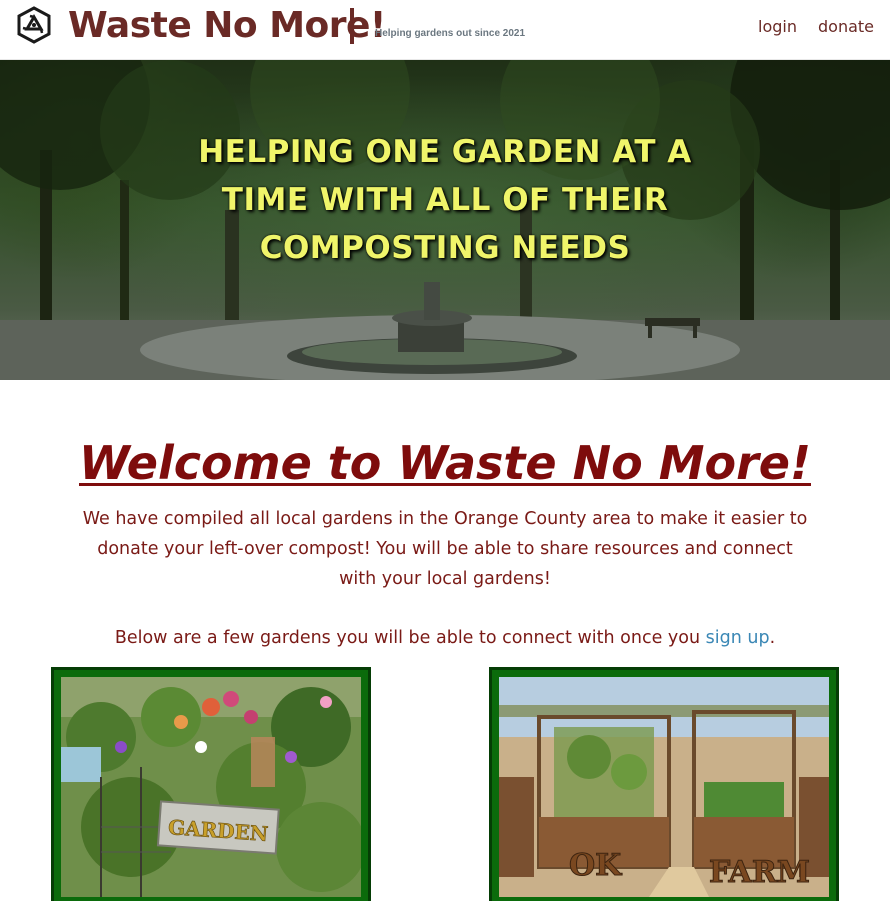 The height and width of the screenshot is (901, 890). What do you see at coordinates (772, 638) in the screenshot?
I see `connect-text-suffix: .` at bounding box center [772, 638].